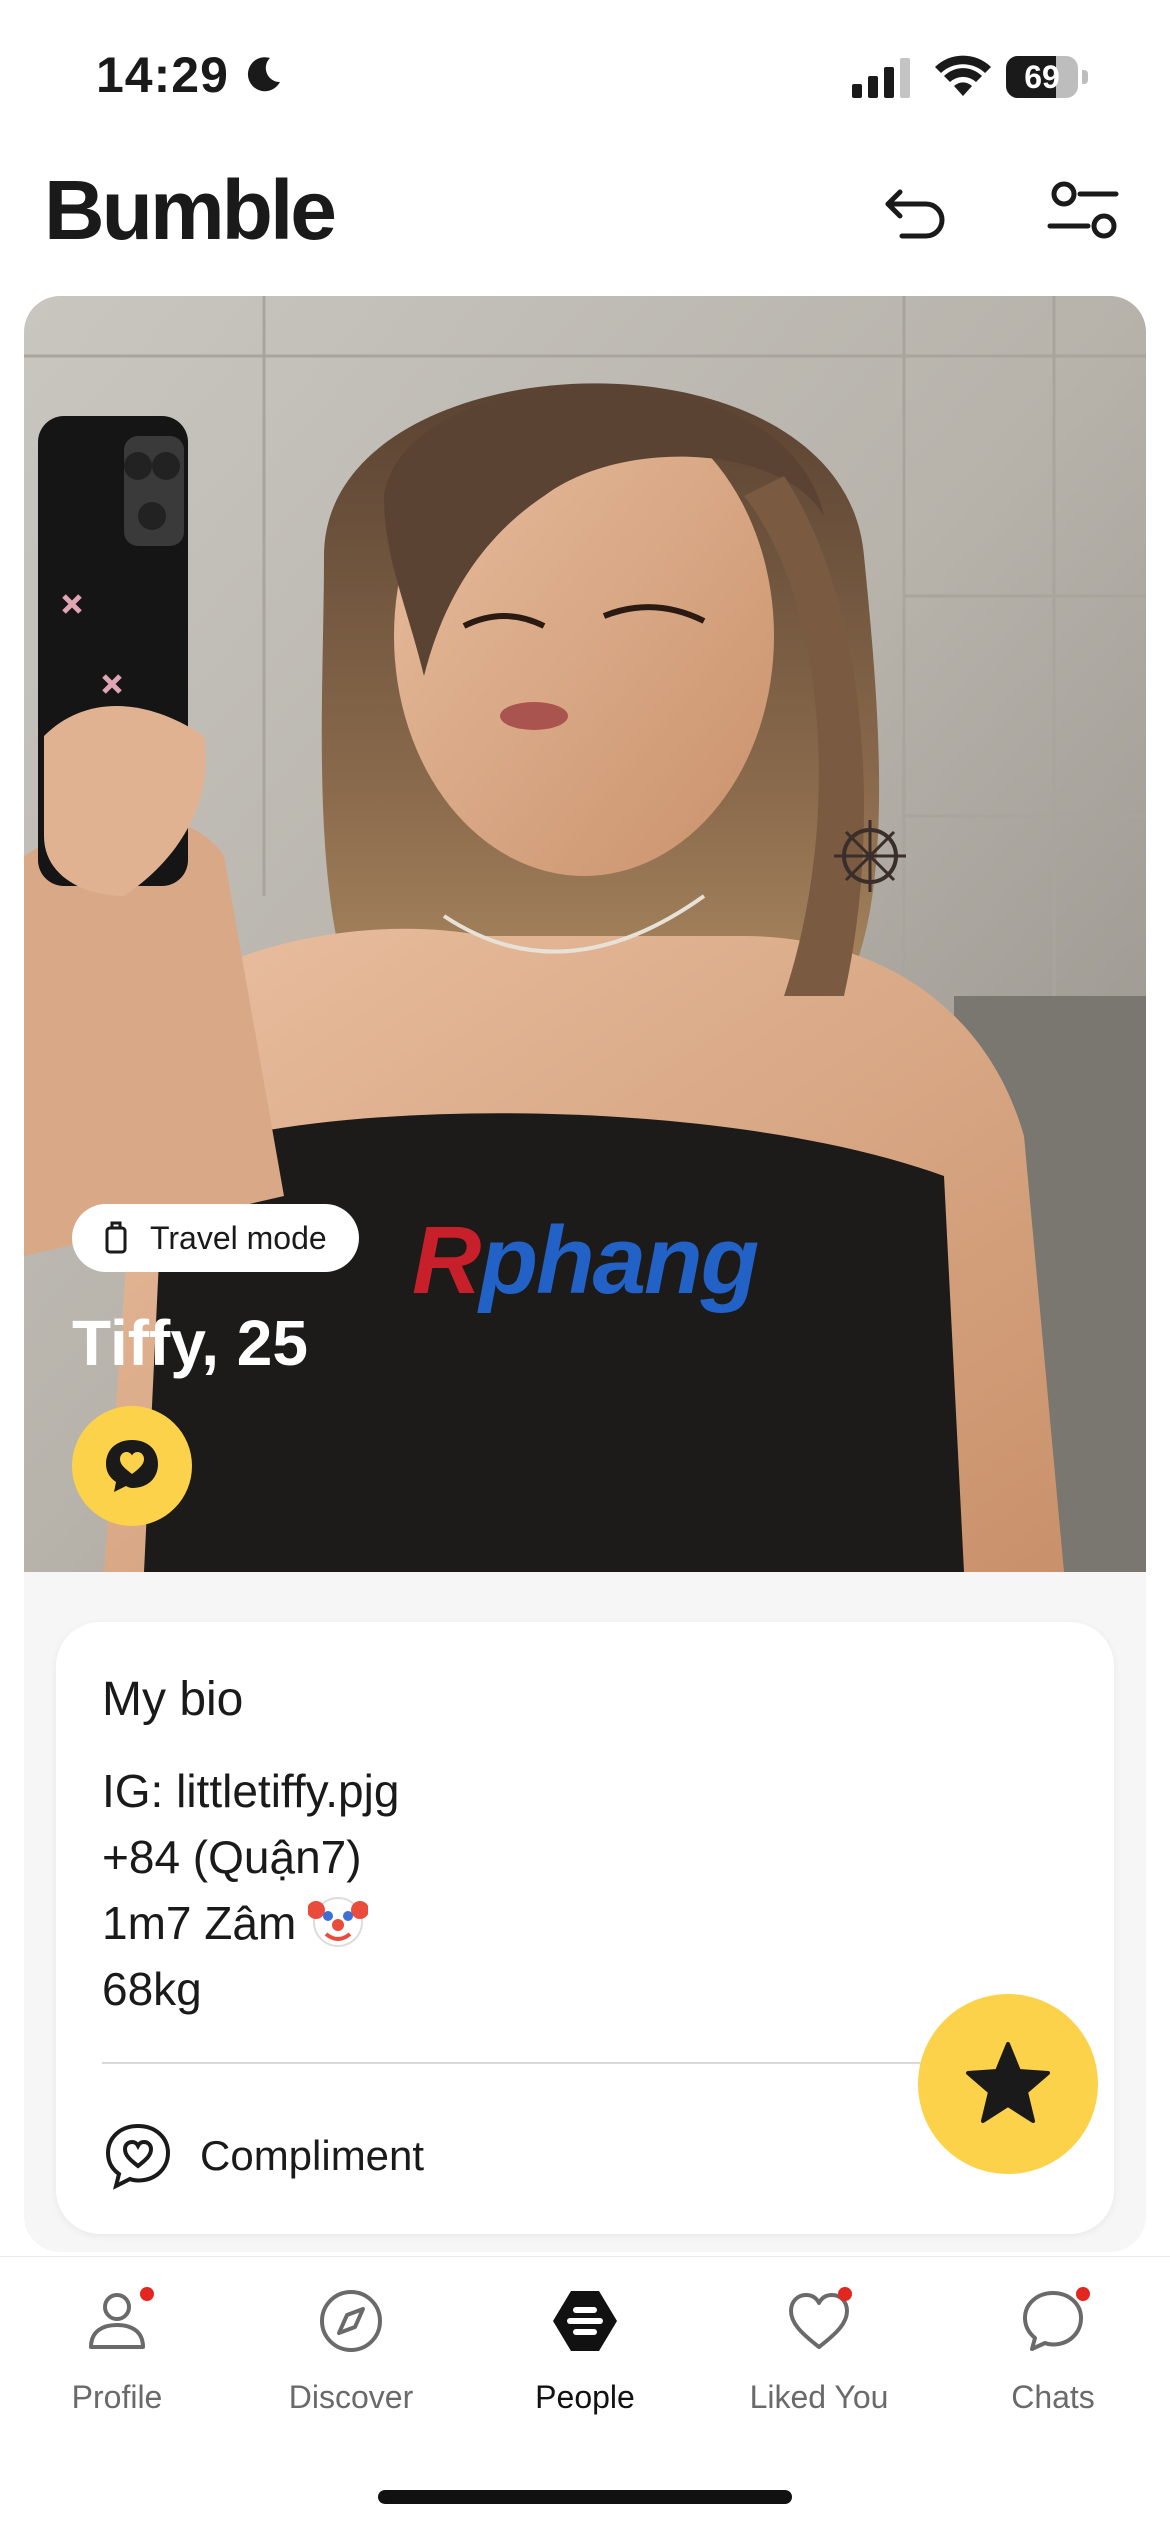 Image resolution: width=1170 pixels, height=2533 pixels. Describe the element at coordinates (238, 1237) in the screenshot. I see `travel-mode-label: Travel mode` at that location.